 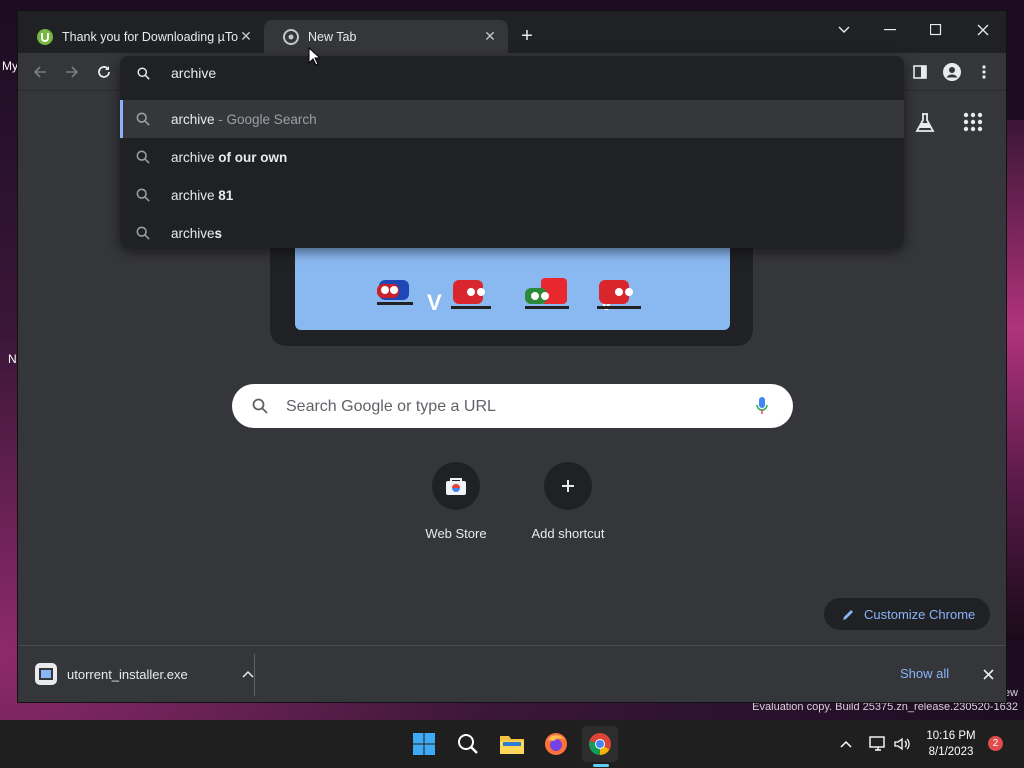 I want to click on arrow-right-icon, so click(x=72, y=72).